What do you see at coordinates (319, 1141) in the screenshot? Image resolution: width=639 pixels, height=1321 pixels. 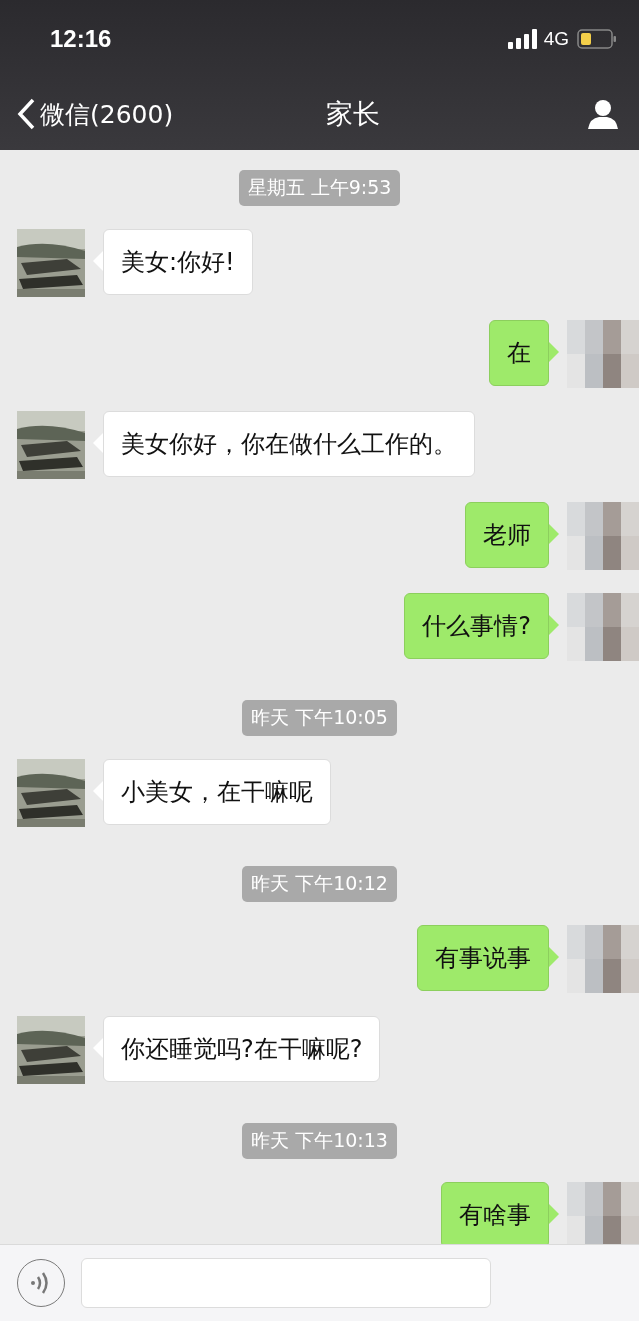 I see `timestamp: 昨天 下午10:13` at bounding box center [319, 1141].